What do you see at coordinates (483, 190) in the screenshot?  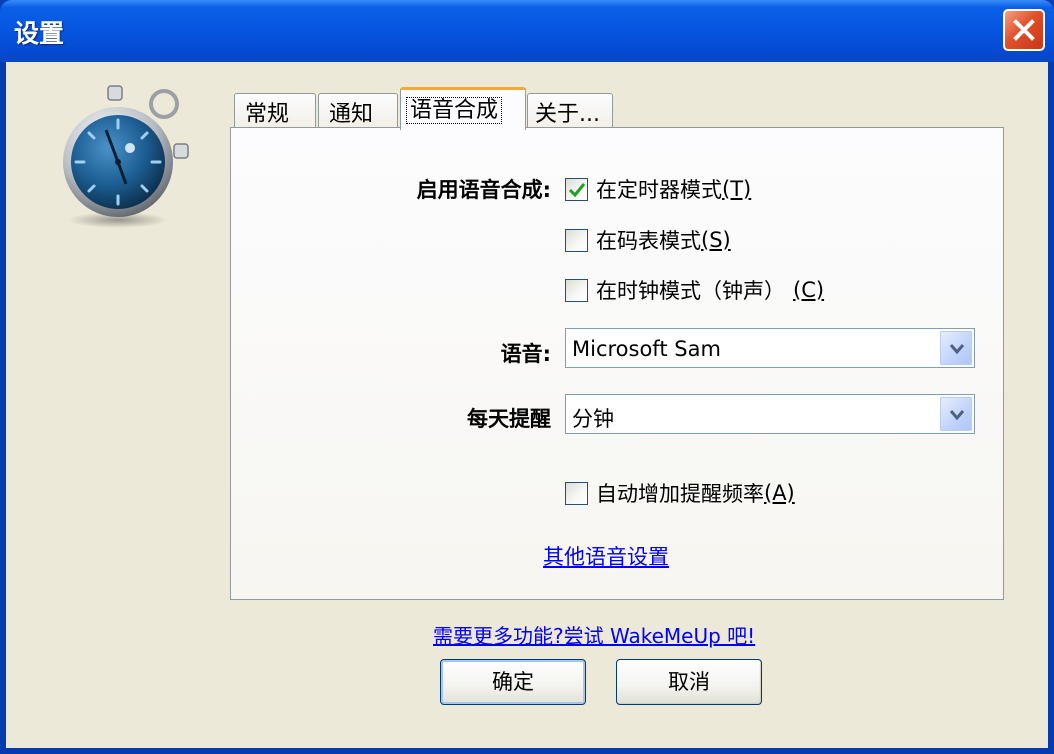 I see `enable-speech-label: 启用语音合成:` at bounding box center [483, 190].